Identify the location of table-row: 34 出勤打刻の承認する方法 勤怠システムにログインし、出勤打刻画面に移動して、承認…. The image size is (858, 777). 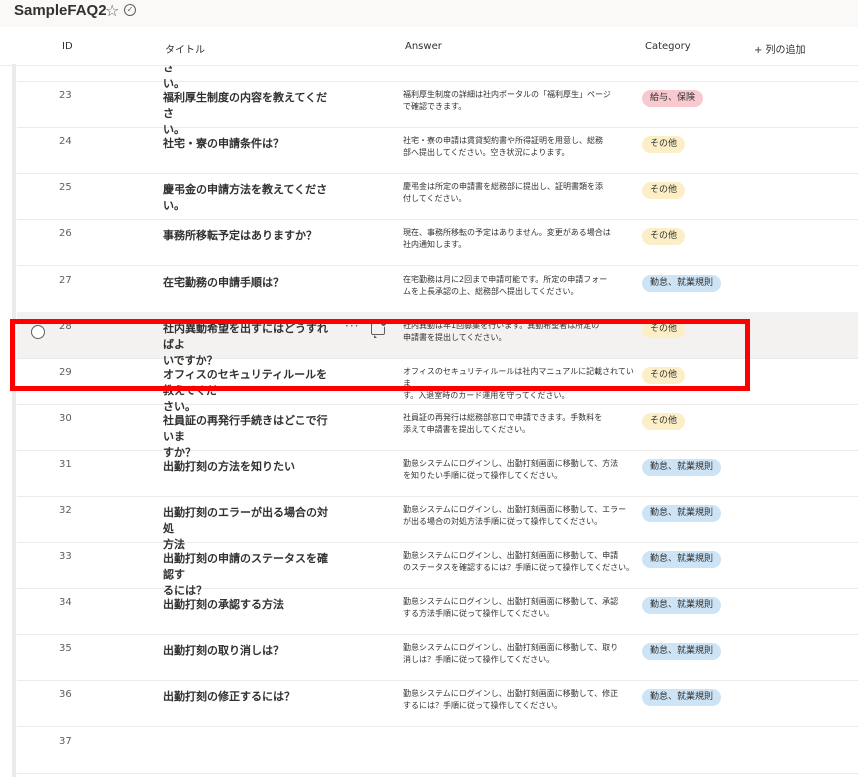
(437, 612).